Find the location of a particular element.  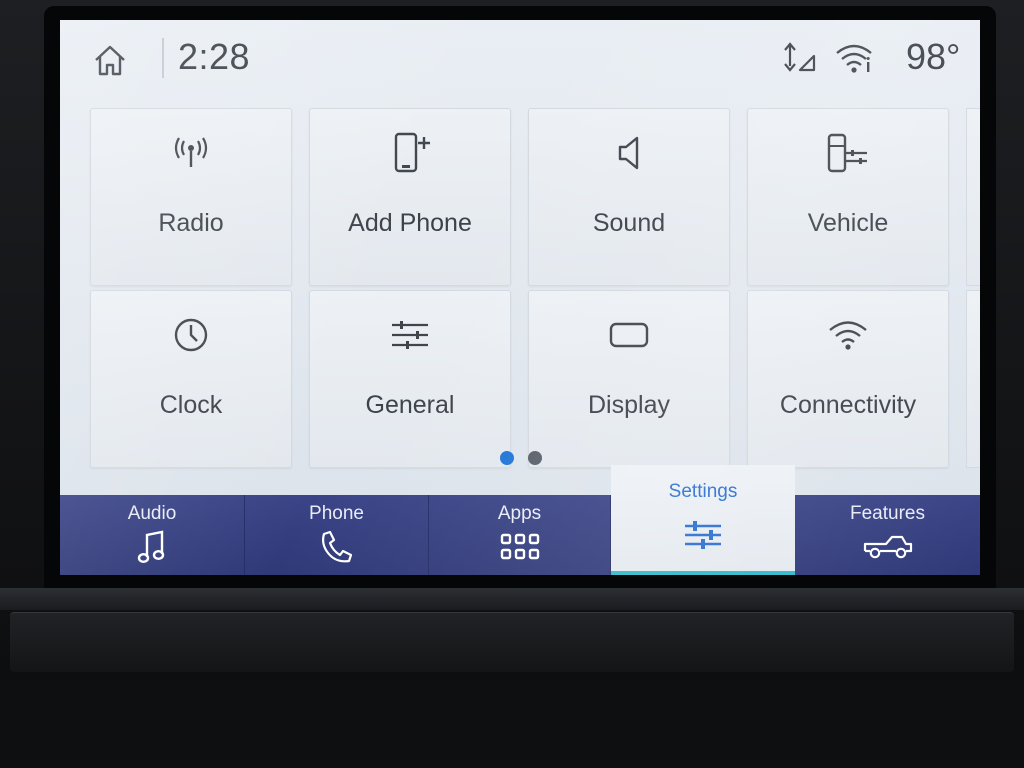

nav-label: Features is located at coordinates (887, 513).